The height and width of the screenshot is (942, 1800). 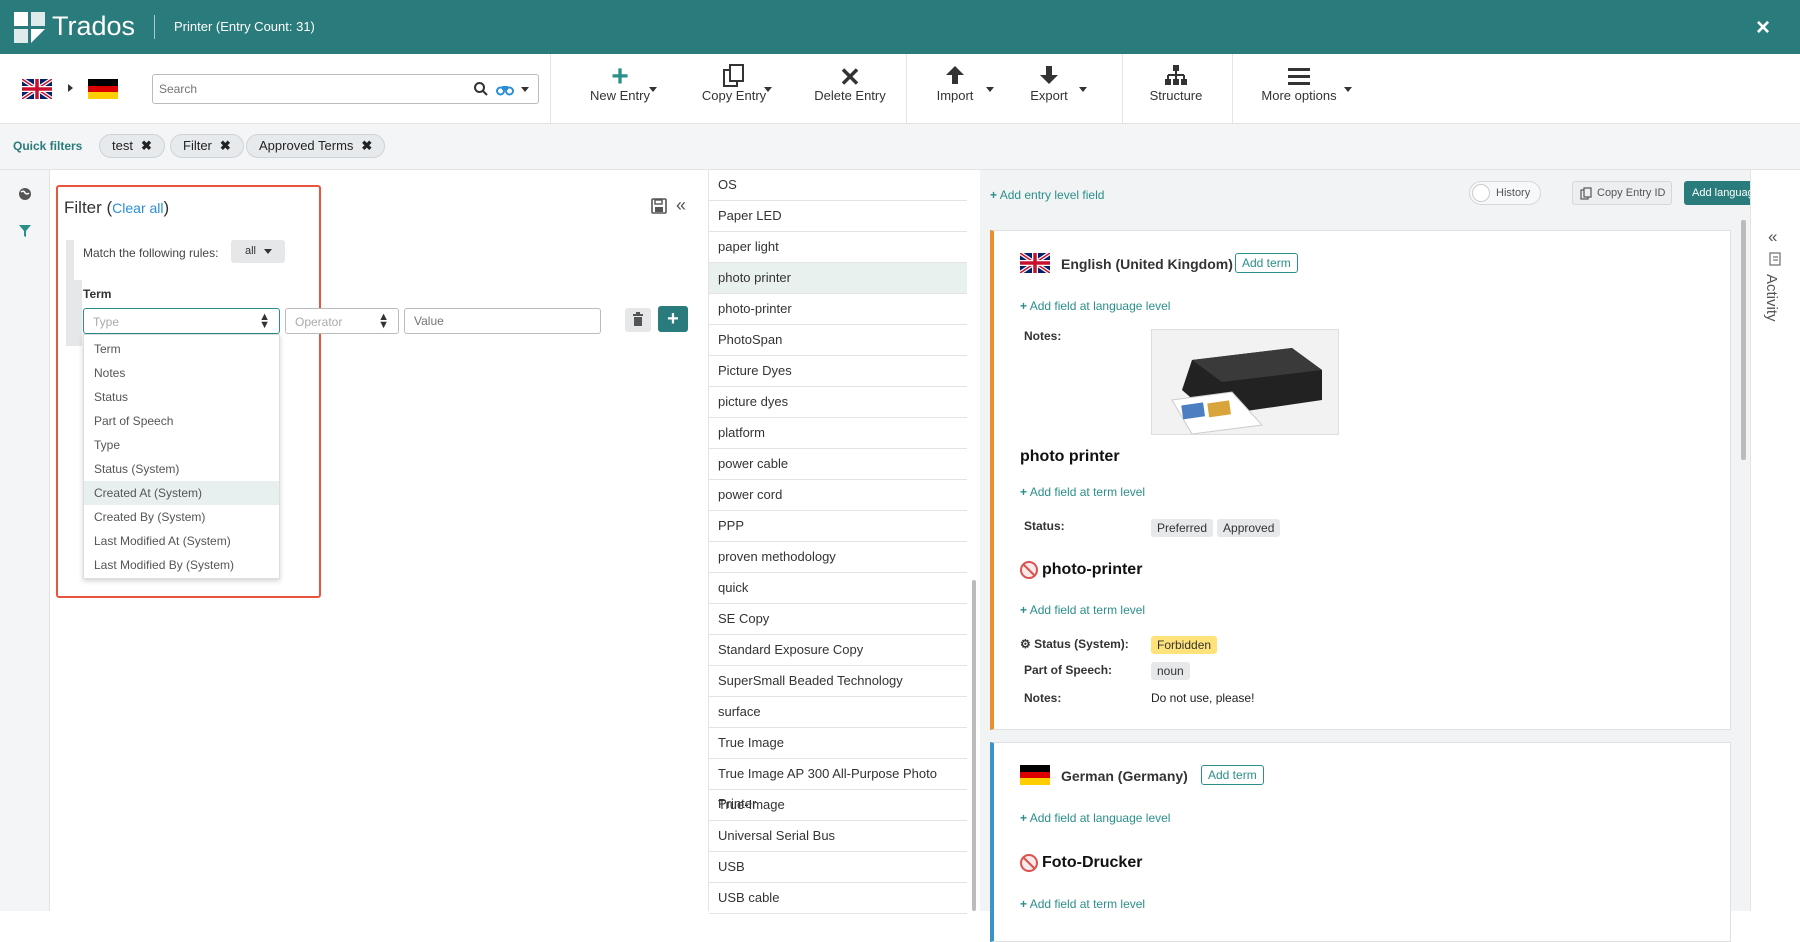 What do you see at coordinates (838, 650) in the screenshot?
I see `term-list-item: Standard Exposure Copy` at bounding box center [838, 650].